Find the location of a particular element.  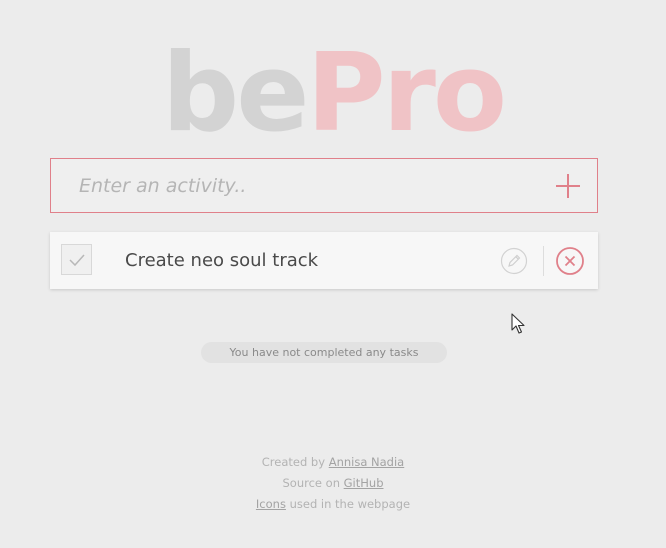

logo-part-be: be is located at coordinates (235, 93).